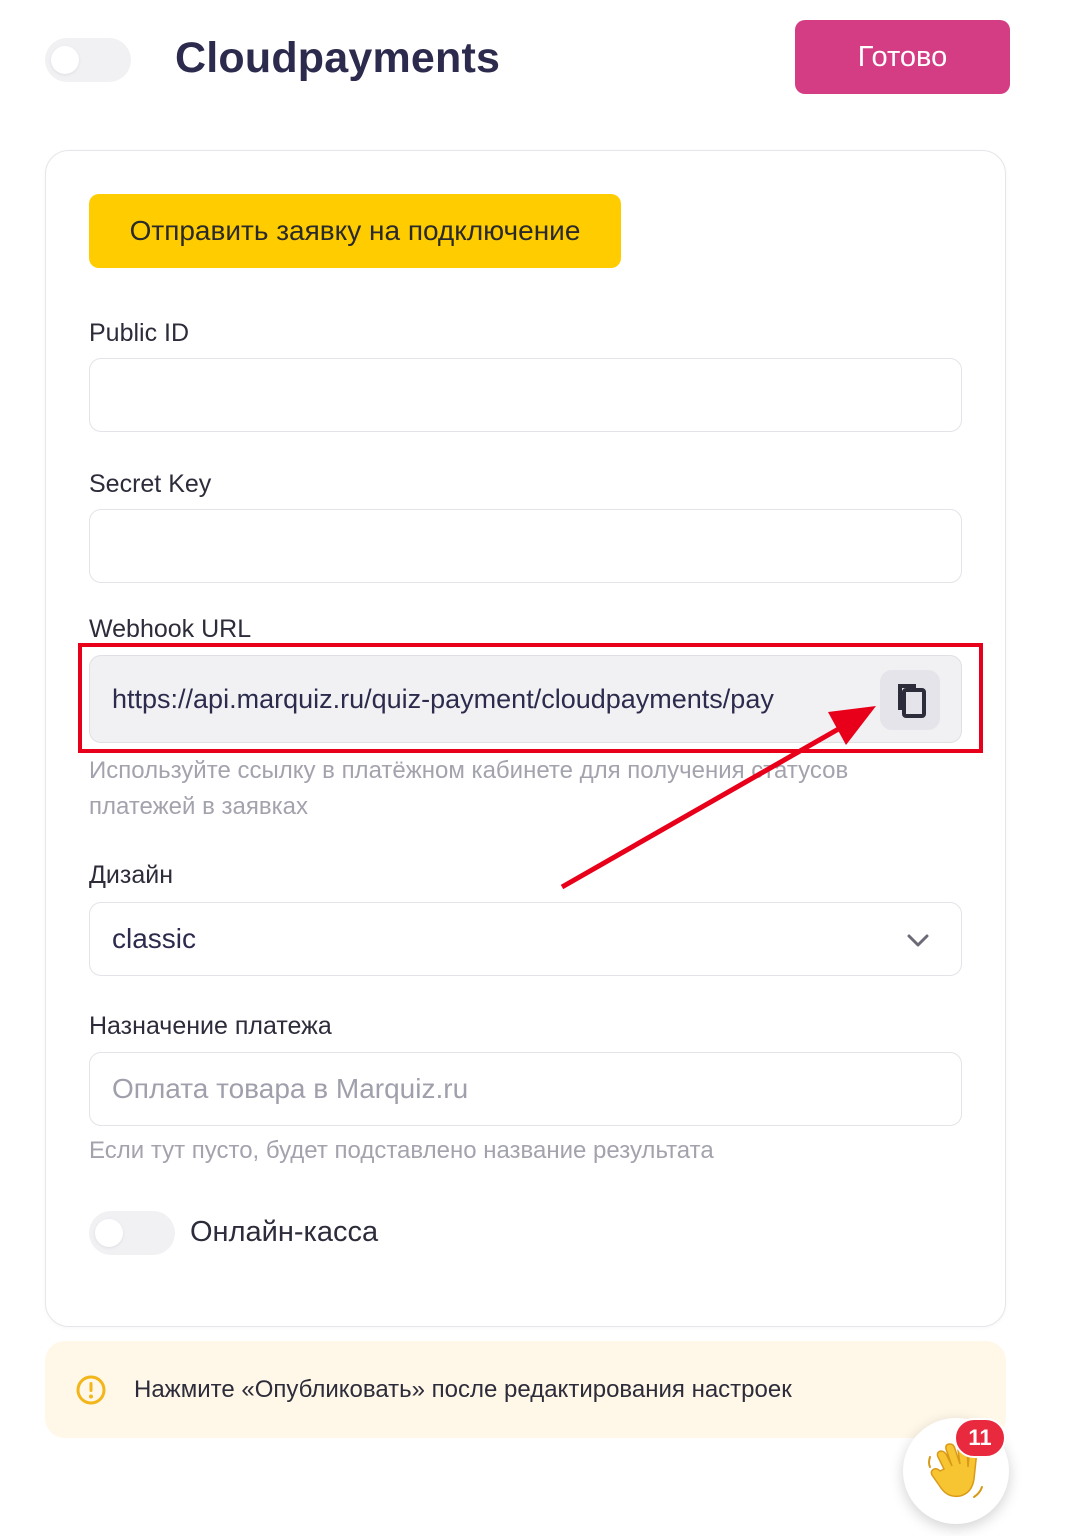 The image size is (1067, 1536). What do you see at coordinates (980, 1438) in the screenshot?
I see `notification-badge: 11` at bounding box center [980, 1438].